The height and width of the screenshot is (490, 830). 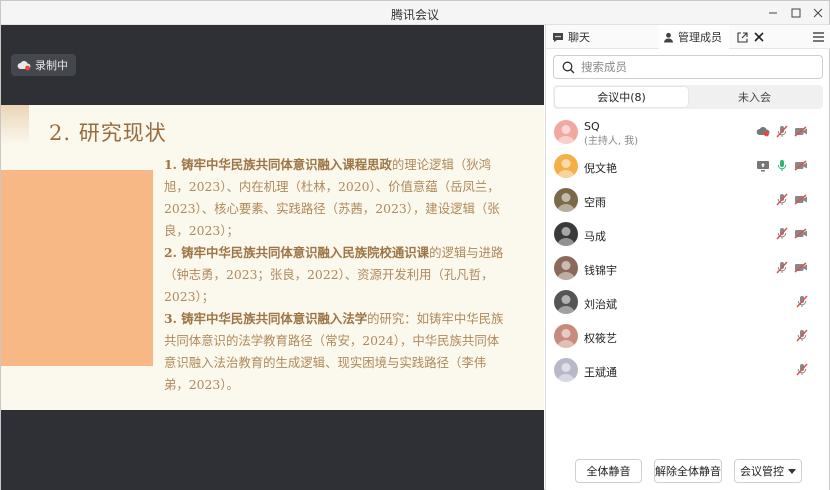 What do you see at coordinates (108, 133) in the screenshot?
I see `slide-title: 2. 研究现状` at bounding box center [108, 133].